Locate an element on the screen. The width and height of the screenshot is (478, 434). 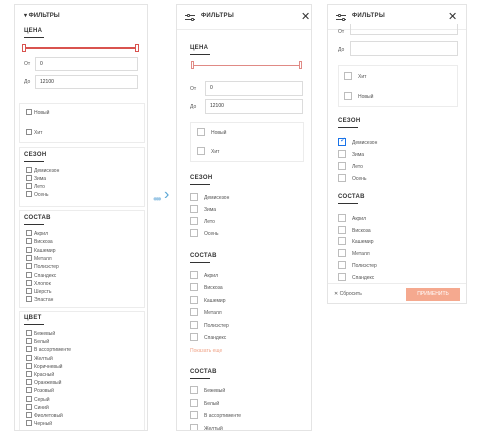
filters-header: ▾ ФИЛЬТРЫ is located at coordinates (42, 15).